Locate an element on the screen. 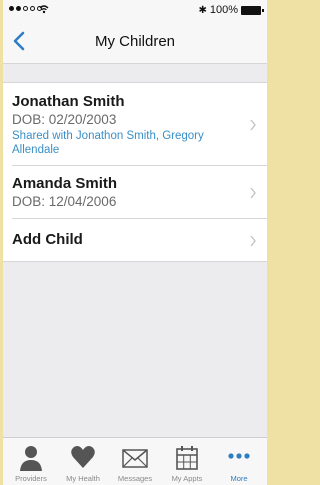 This screenshot has height=485, width=320. calendar-icon is located at coordinates (187, 458).